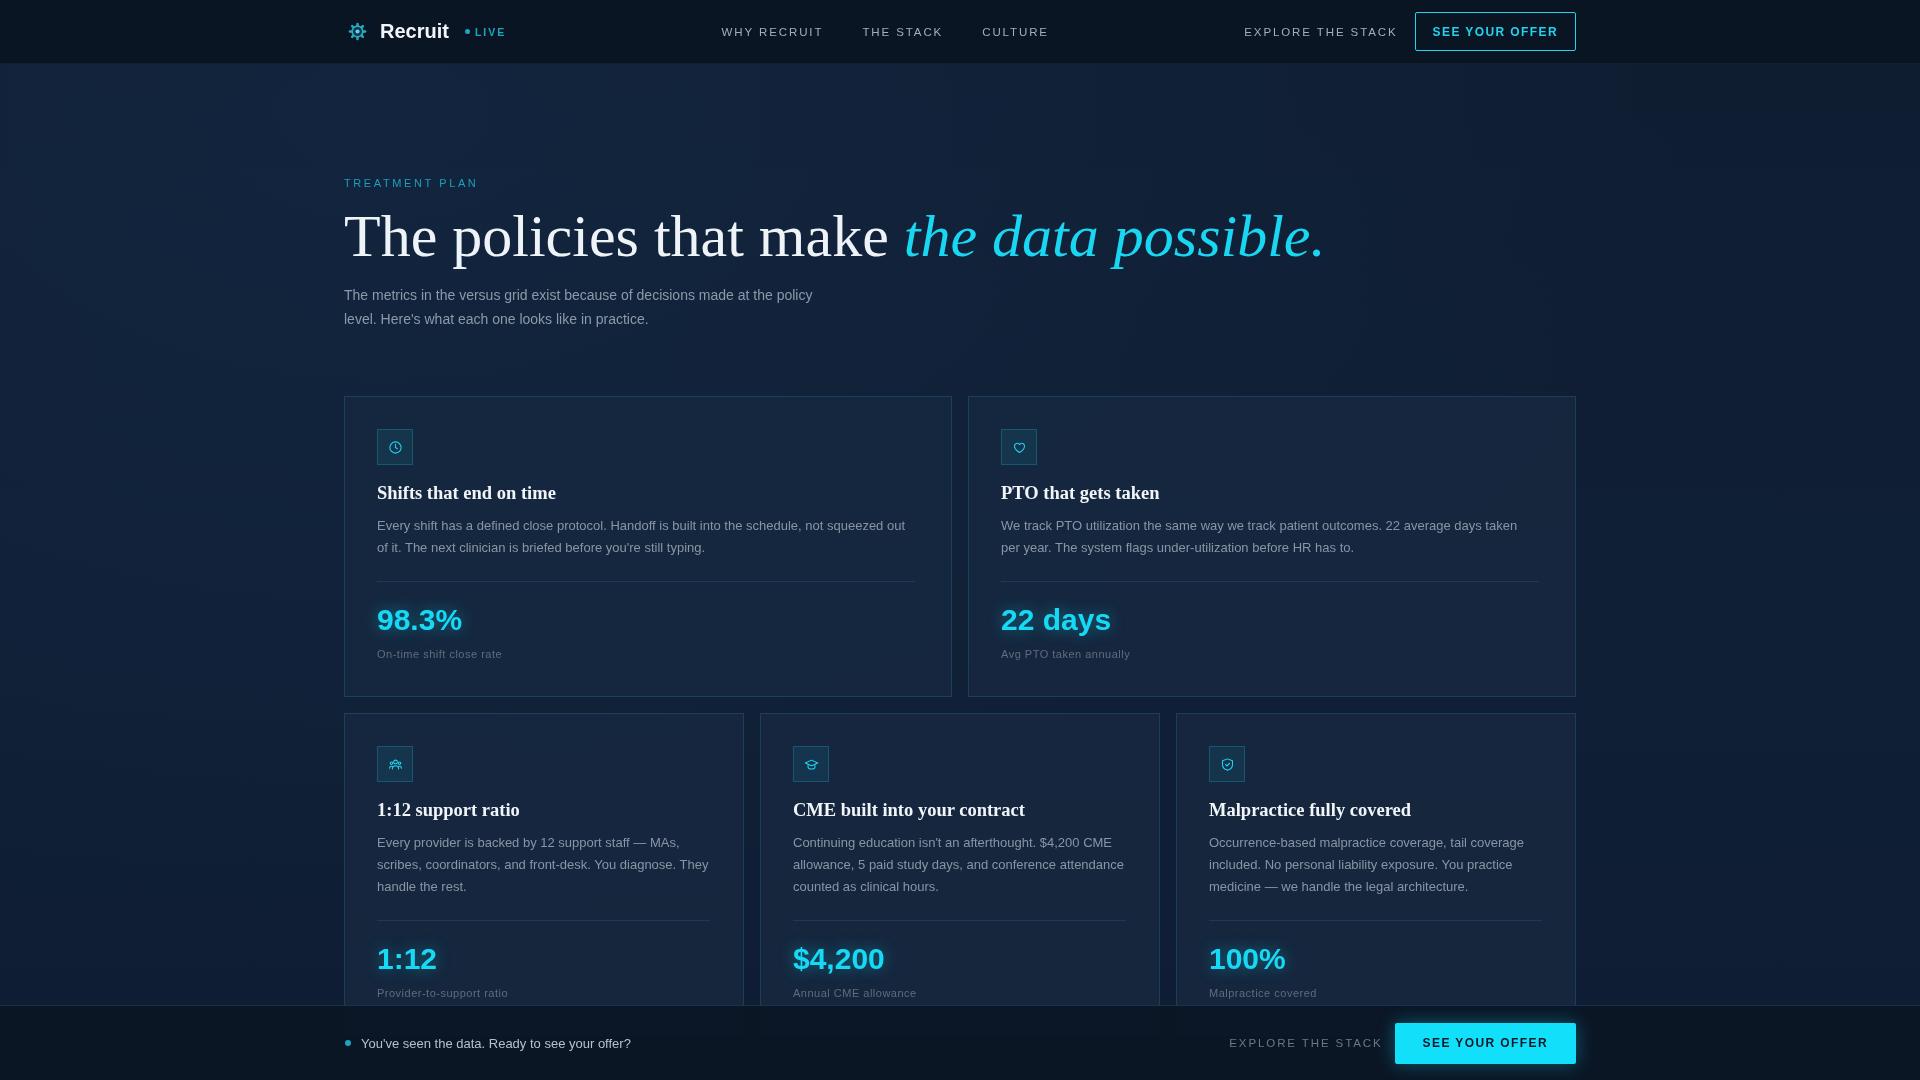 This screenshot has width=1920, height=1080. I want to click on clock-icon, so click(395, 447).